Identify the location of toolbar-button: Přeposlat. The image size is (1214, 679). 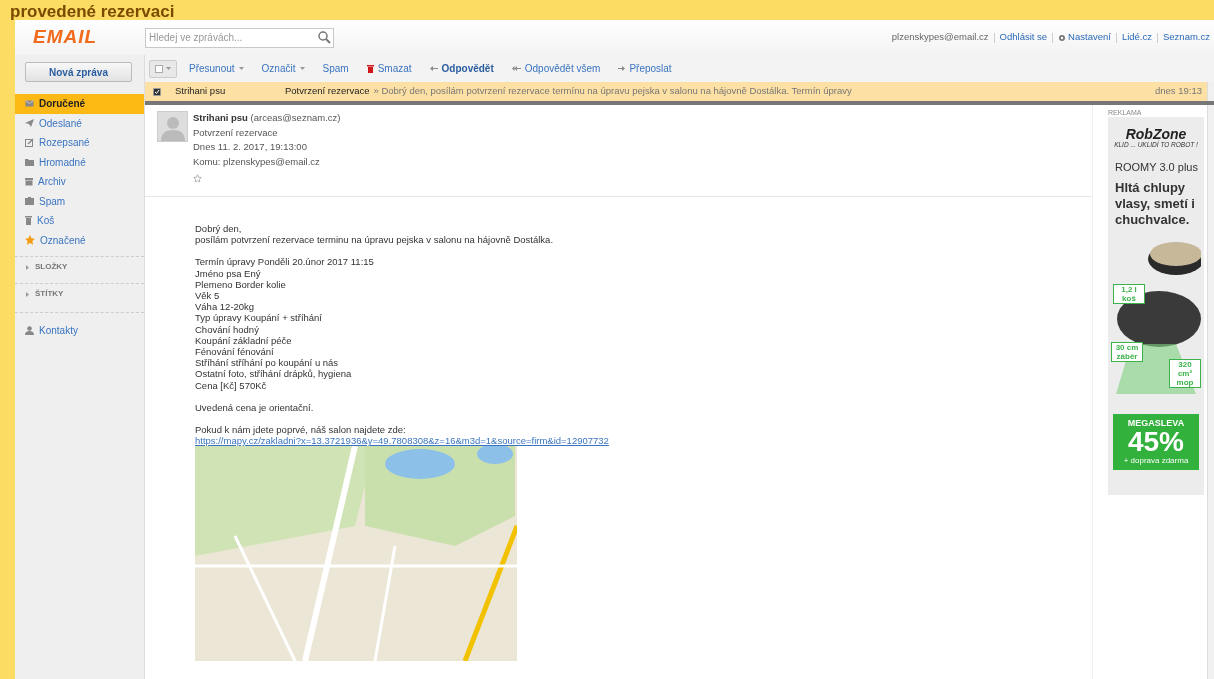
(645, 68).